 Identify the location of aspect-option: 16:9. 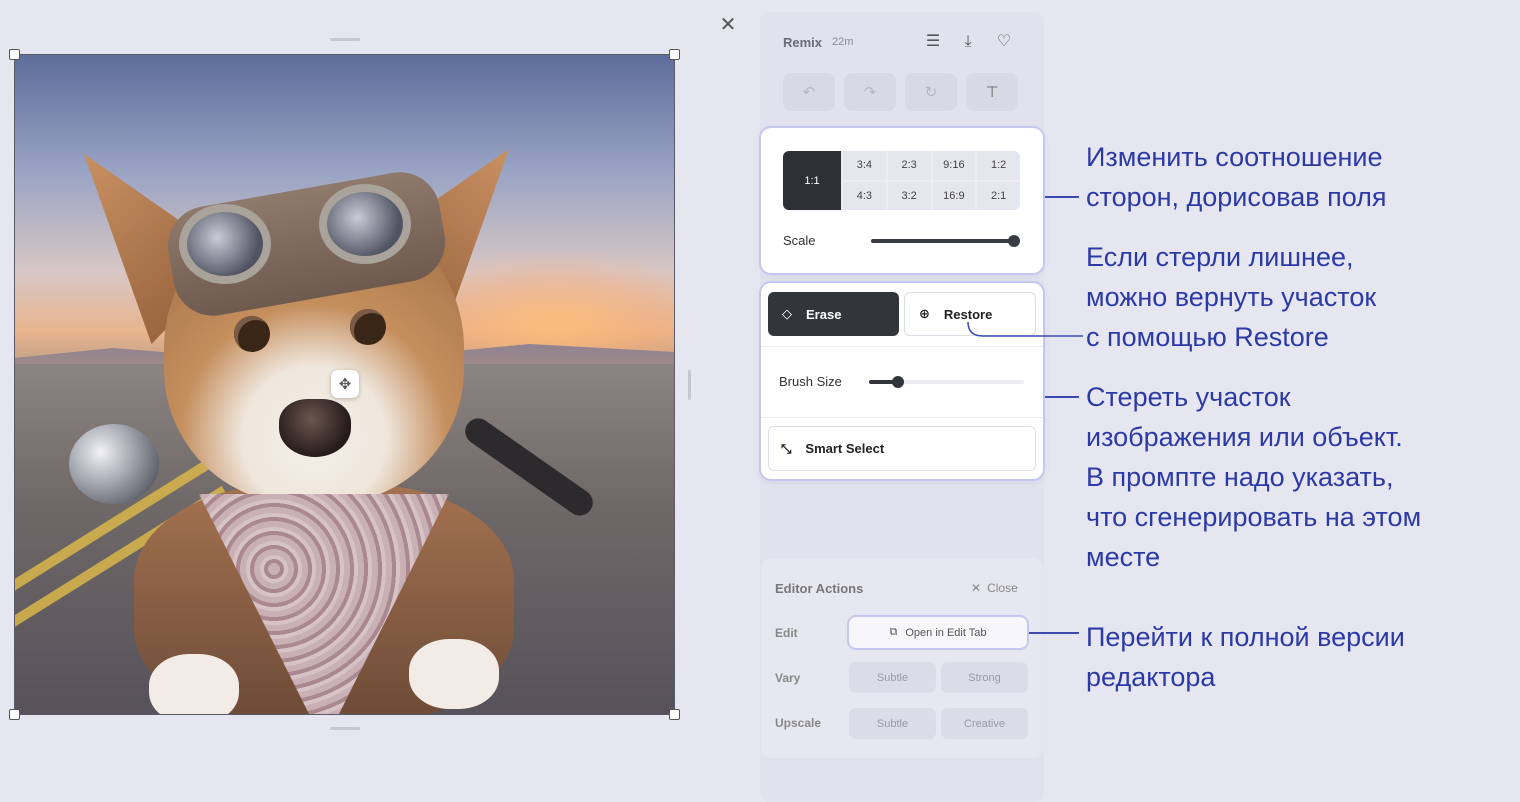
(954, 195).